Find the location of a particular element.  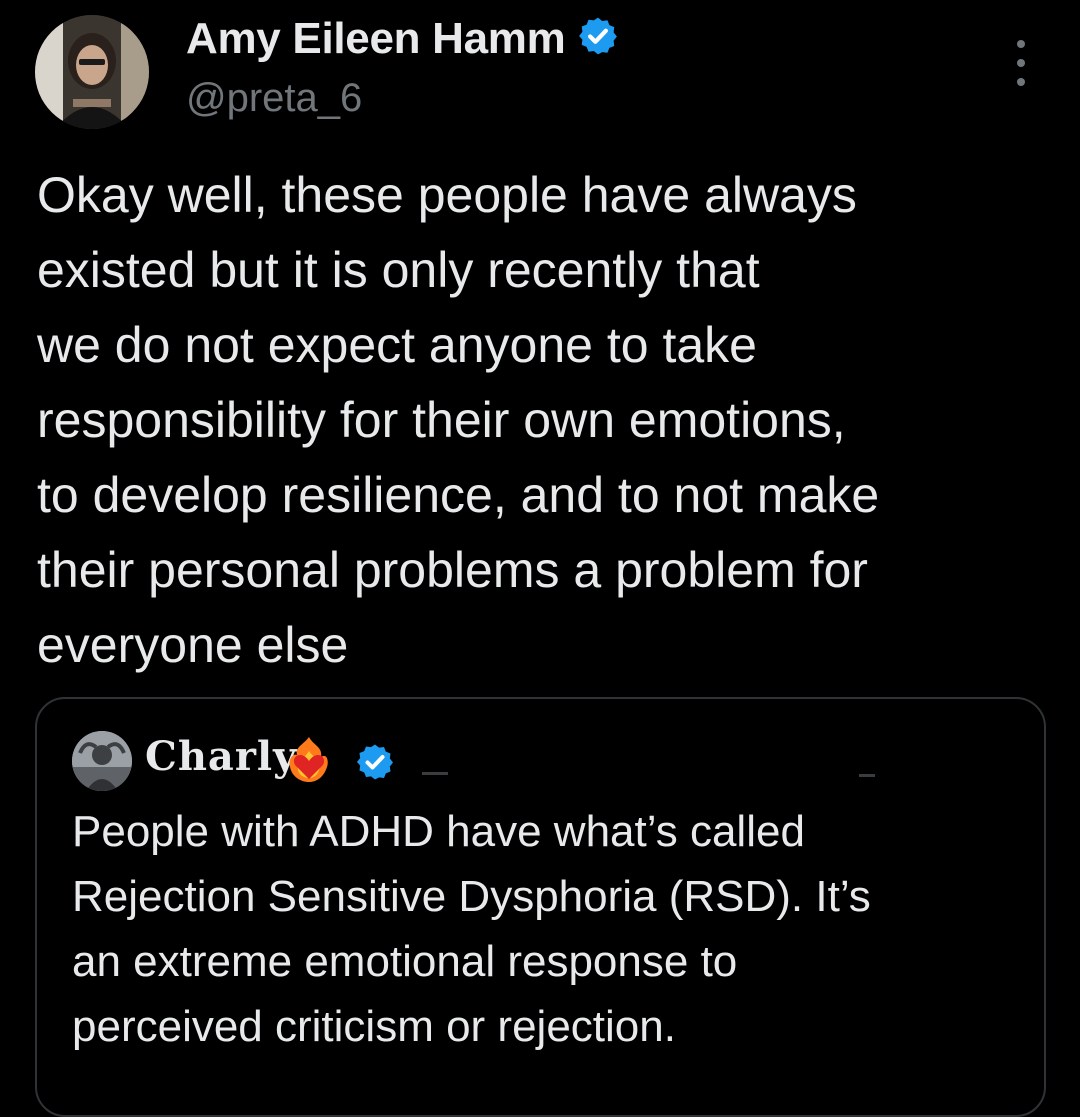

tweet-text-line: existed but it is only recently that is located at coordinates (398, 270).